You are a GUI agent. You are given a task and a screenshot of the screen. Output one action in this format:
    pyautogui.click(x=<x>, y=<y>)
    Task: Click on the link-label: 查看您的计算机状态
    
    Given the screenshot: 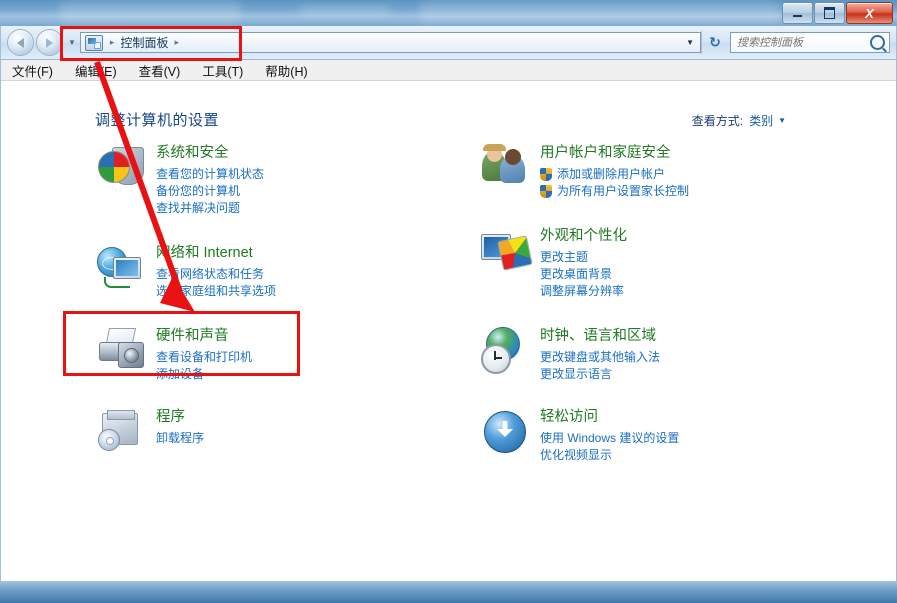 What is the action you would take?
    pyautogui.click(x=210, y=174)
    